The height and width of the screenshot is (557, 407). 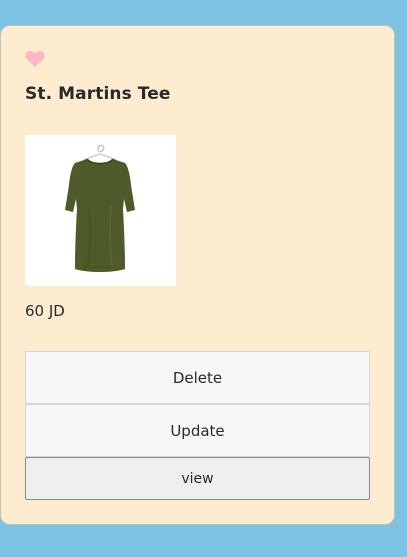 What do you see at coordinates (45, 311) in the screenshot?
I see `product-price: 60 JD` at bounding box center [45, 311].